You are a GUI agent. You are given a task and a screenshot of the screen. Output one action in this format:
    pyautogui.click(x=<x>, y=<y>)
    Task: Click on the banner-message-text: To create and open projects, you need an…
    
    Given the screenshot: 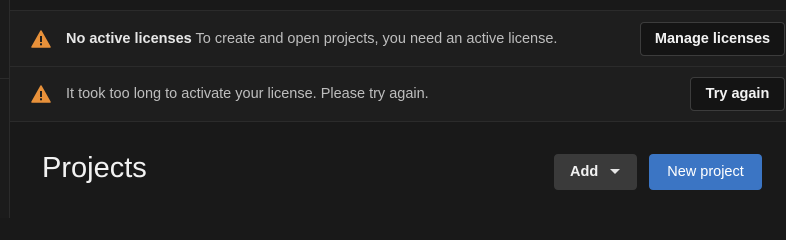 What is the action you would take?
    pyautogui.click(x=376, y=38)
    